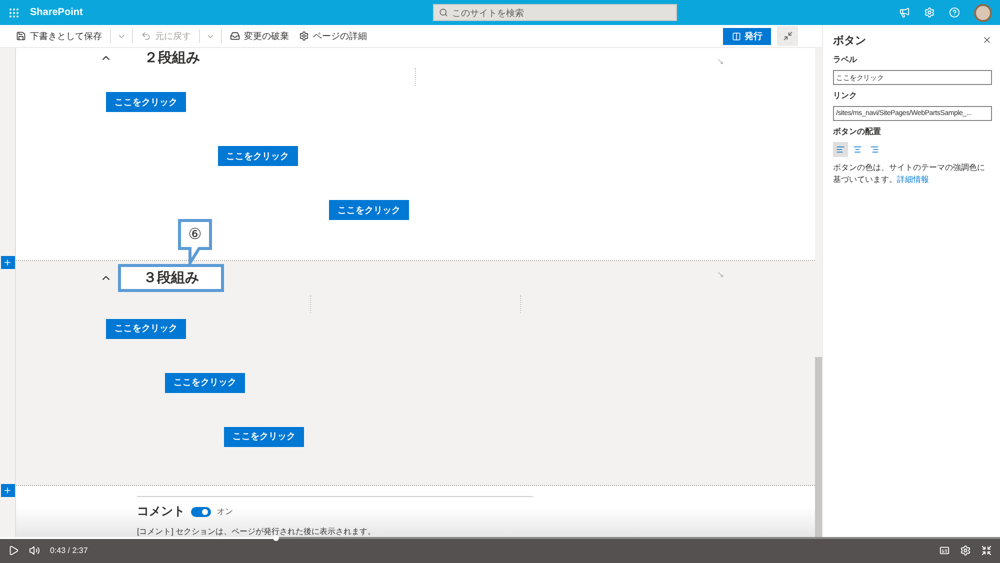 This screenshot has height=563, width=1000. What do you see at coordinates (986, 550) in the screenshot?
I see `exit-fullscreen-icon` at bounding box center [986, 550].